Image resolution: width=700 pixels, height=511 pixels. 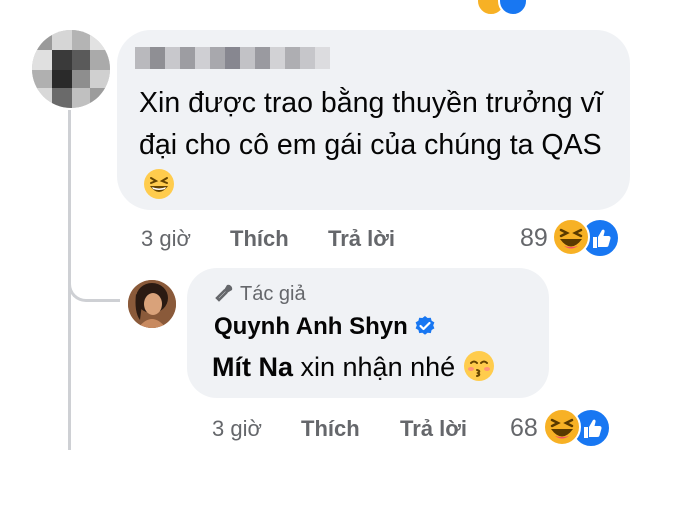 I want to click on like-button: Thích, so click(x=259, y=239).